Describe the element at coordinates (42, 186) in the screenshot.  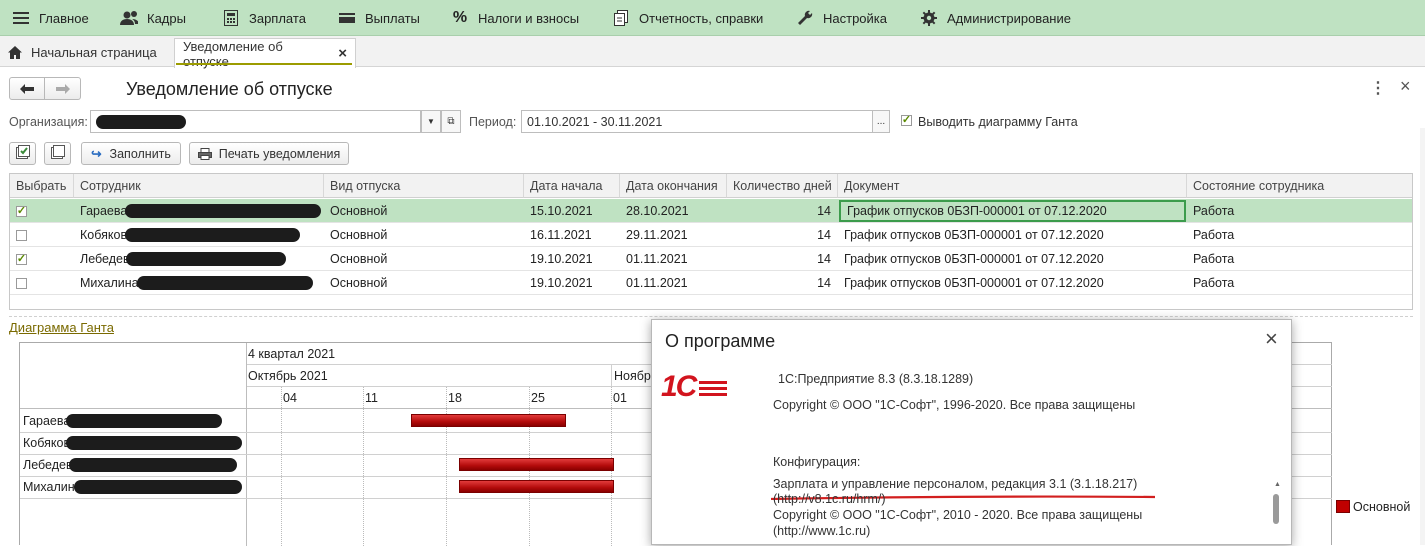
I see `column-header: Выбрать` at that location.